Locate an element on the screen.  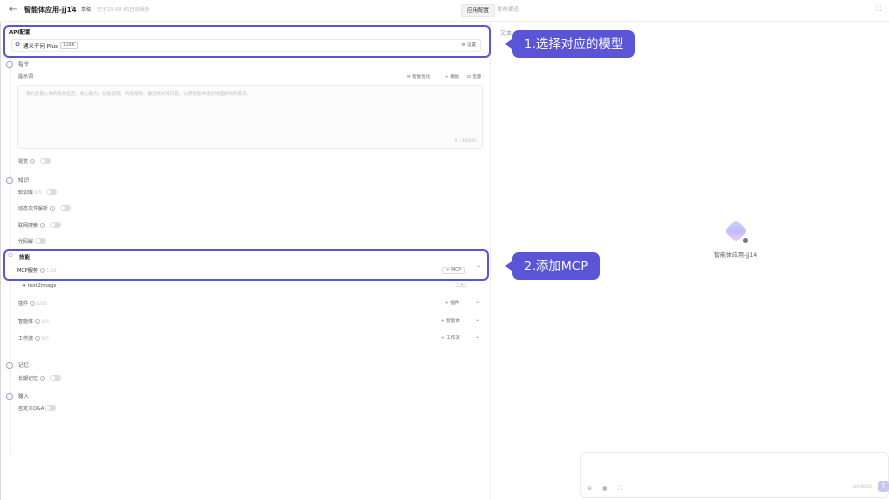
agent-row: 智能体 i 0/5 is located at coordinates (33, 321).